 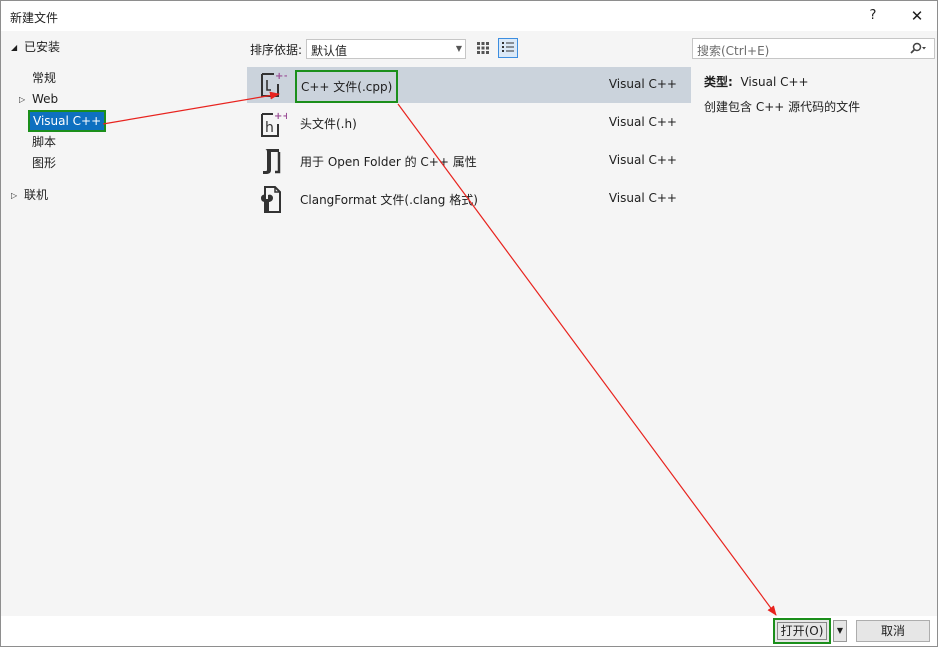 I want to click on open-dropdown-button: ▼, so click(x=840, y=631).